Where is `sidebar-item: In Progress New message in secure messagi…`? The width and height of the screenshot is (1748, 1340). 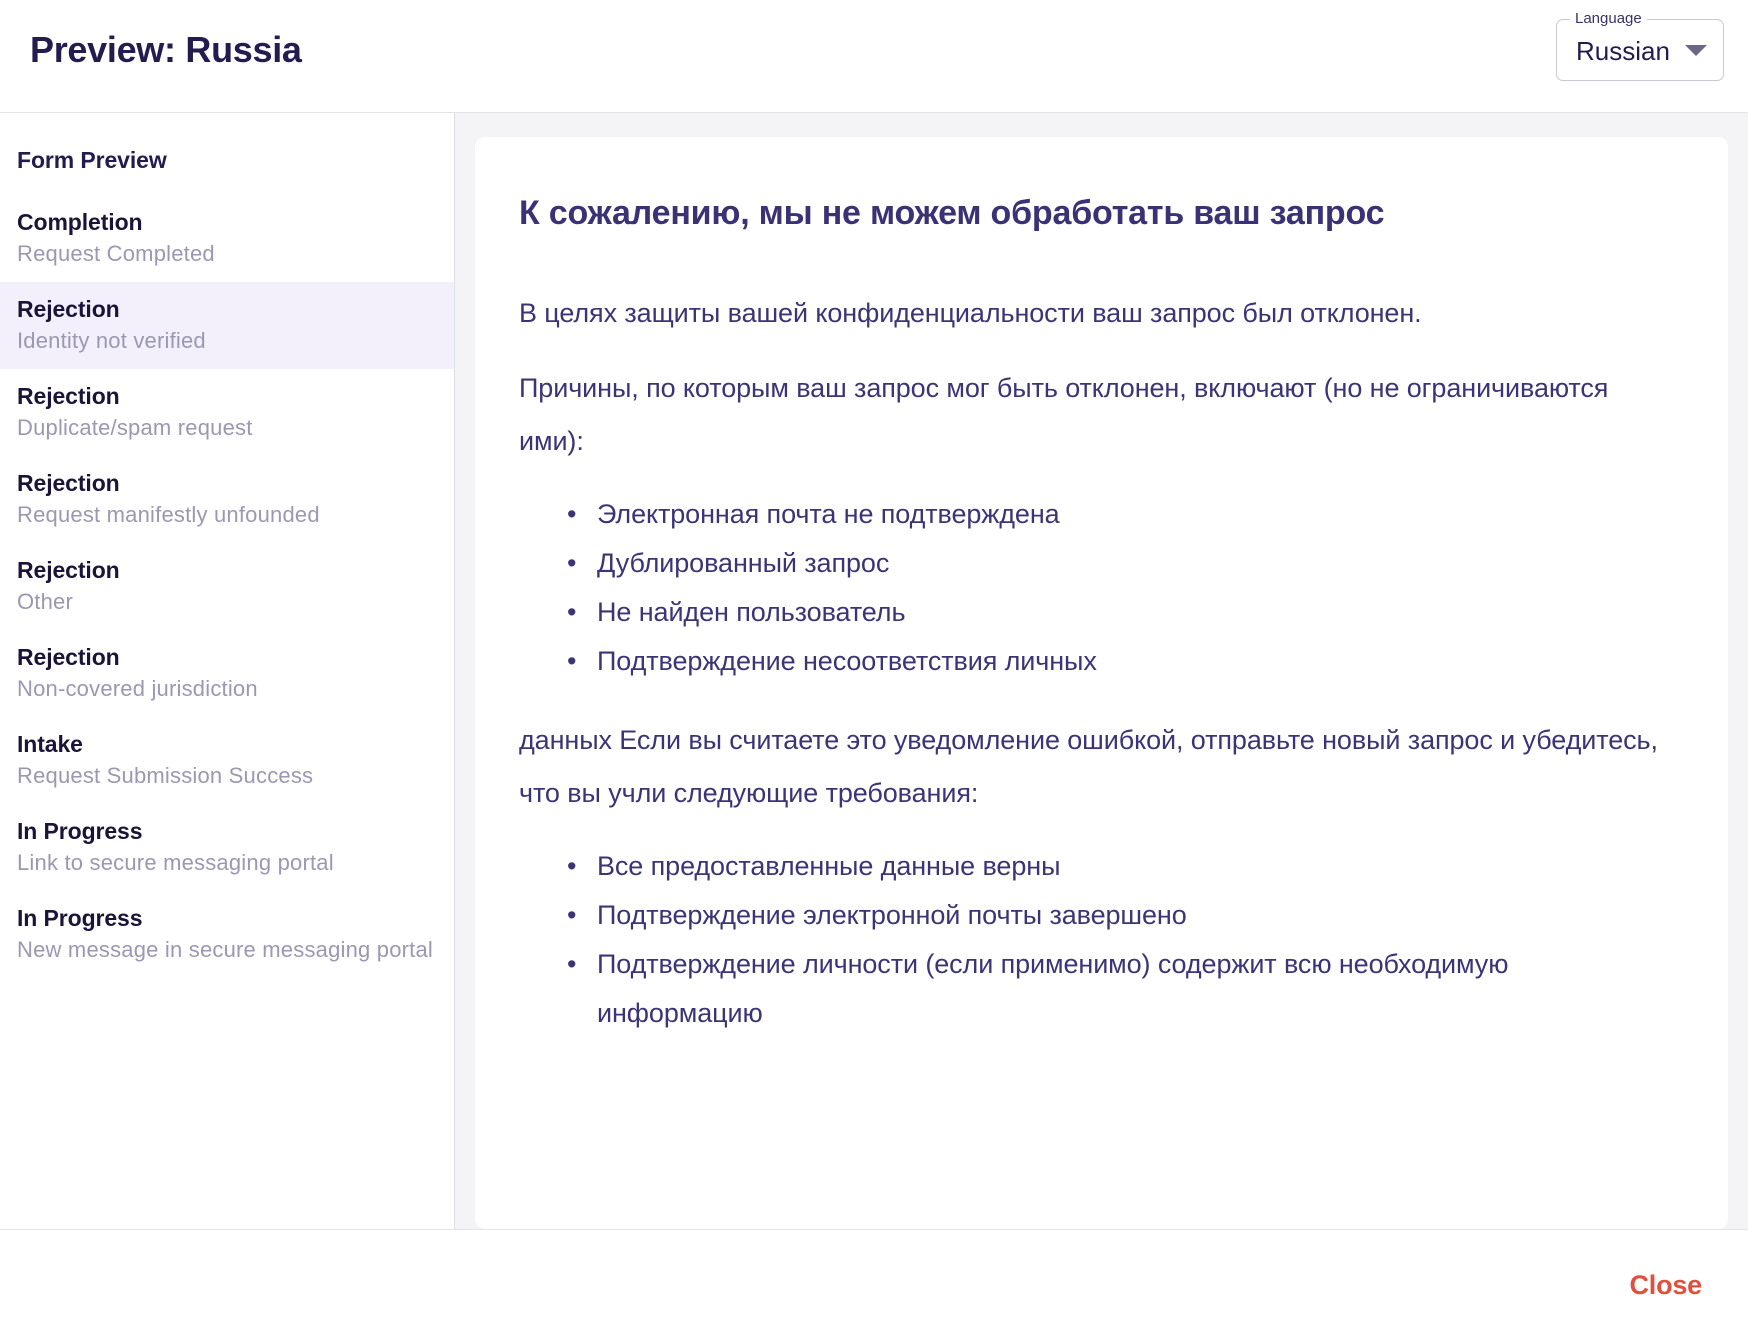
sidebar-item: In Progress New message in secure messagi… is located at coordinates (227, 934).